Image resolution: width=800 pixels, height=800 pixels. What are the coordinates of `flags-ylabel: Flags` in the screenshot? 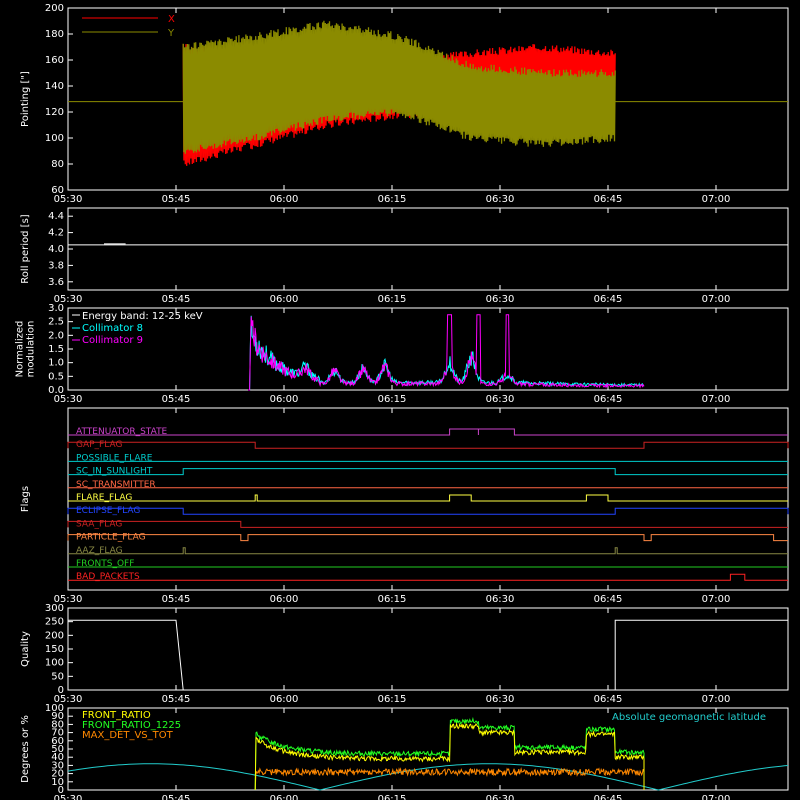 It's located at (25, 499).